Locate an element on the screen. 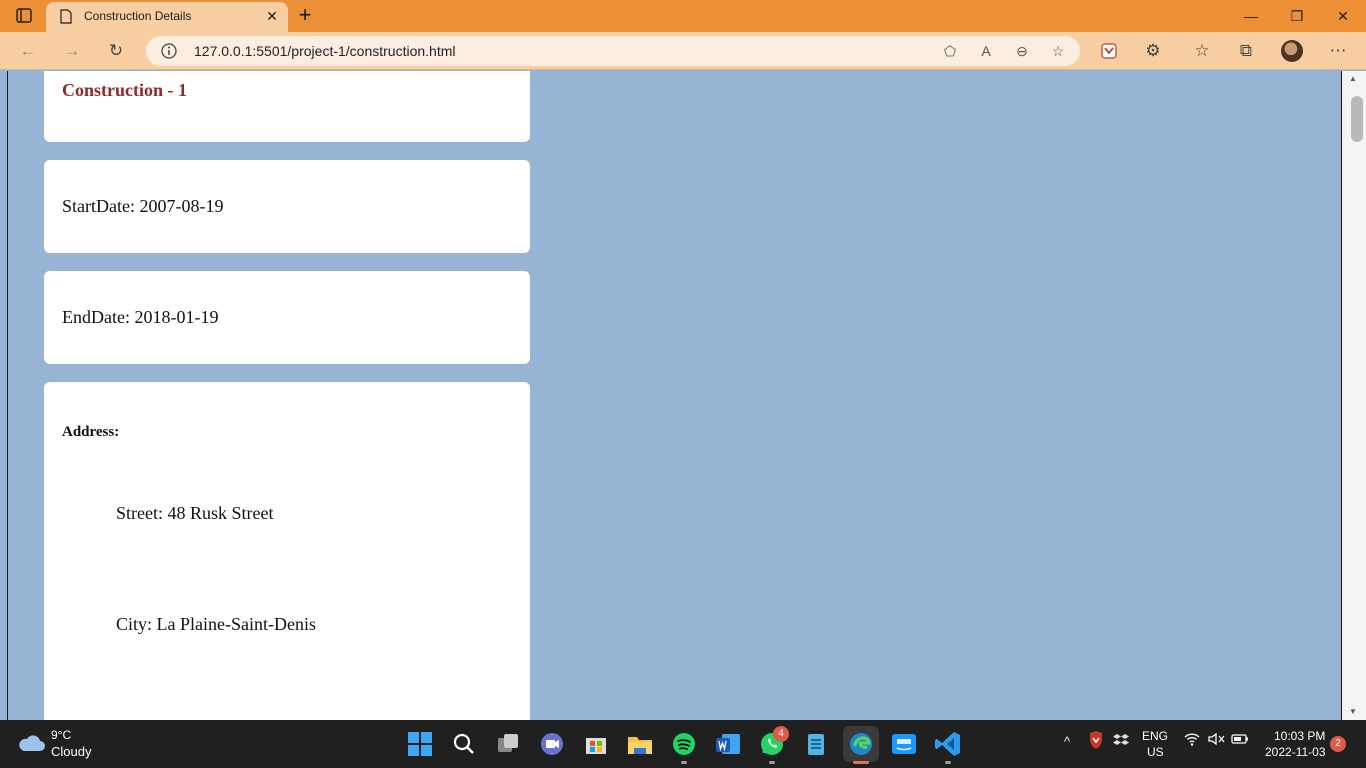 This screenshot has height=768, width=1366. wifi-icon is located at coordinates (1192, 740).